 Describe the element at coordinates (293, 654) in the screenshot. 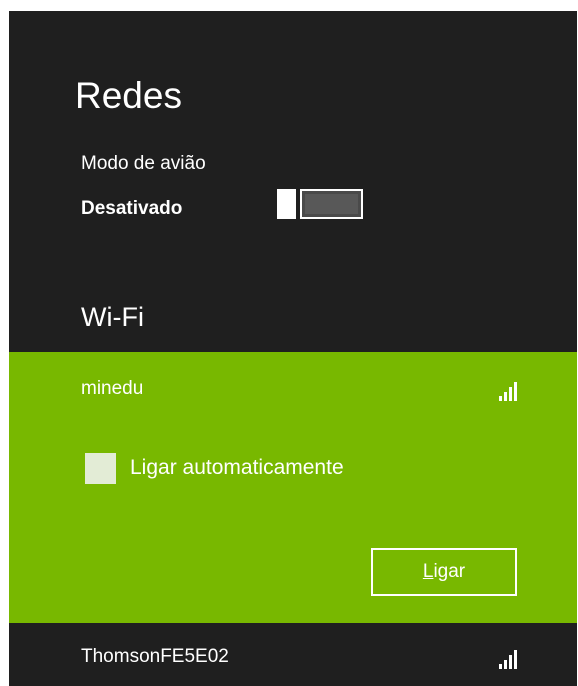

I see `network-item: ThomsonFE5E02` at that location.